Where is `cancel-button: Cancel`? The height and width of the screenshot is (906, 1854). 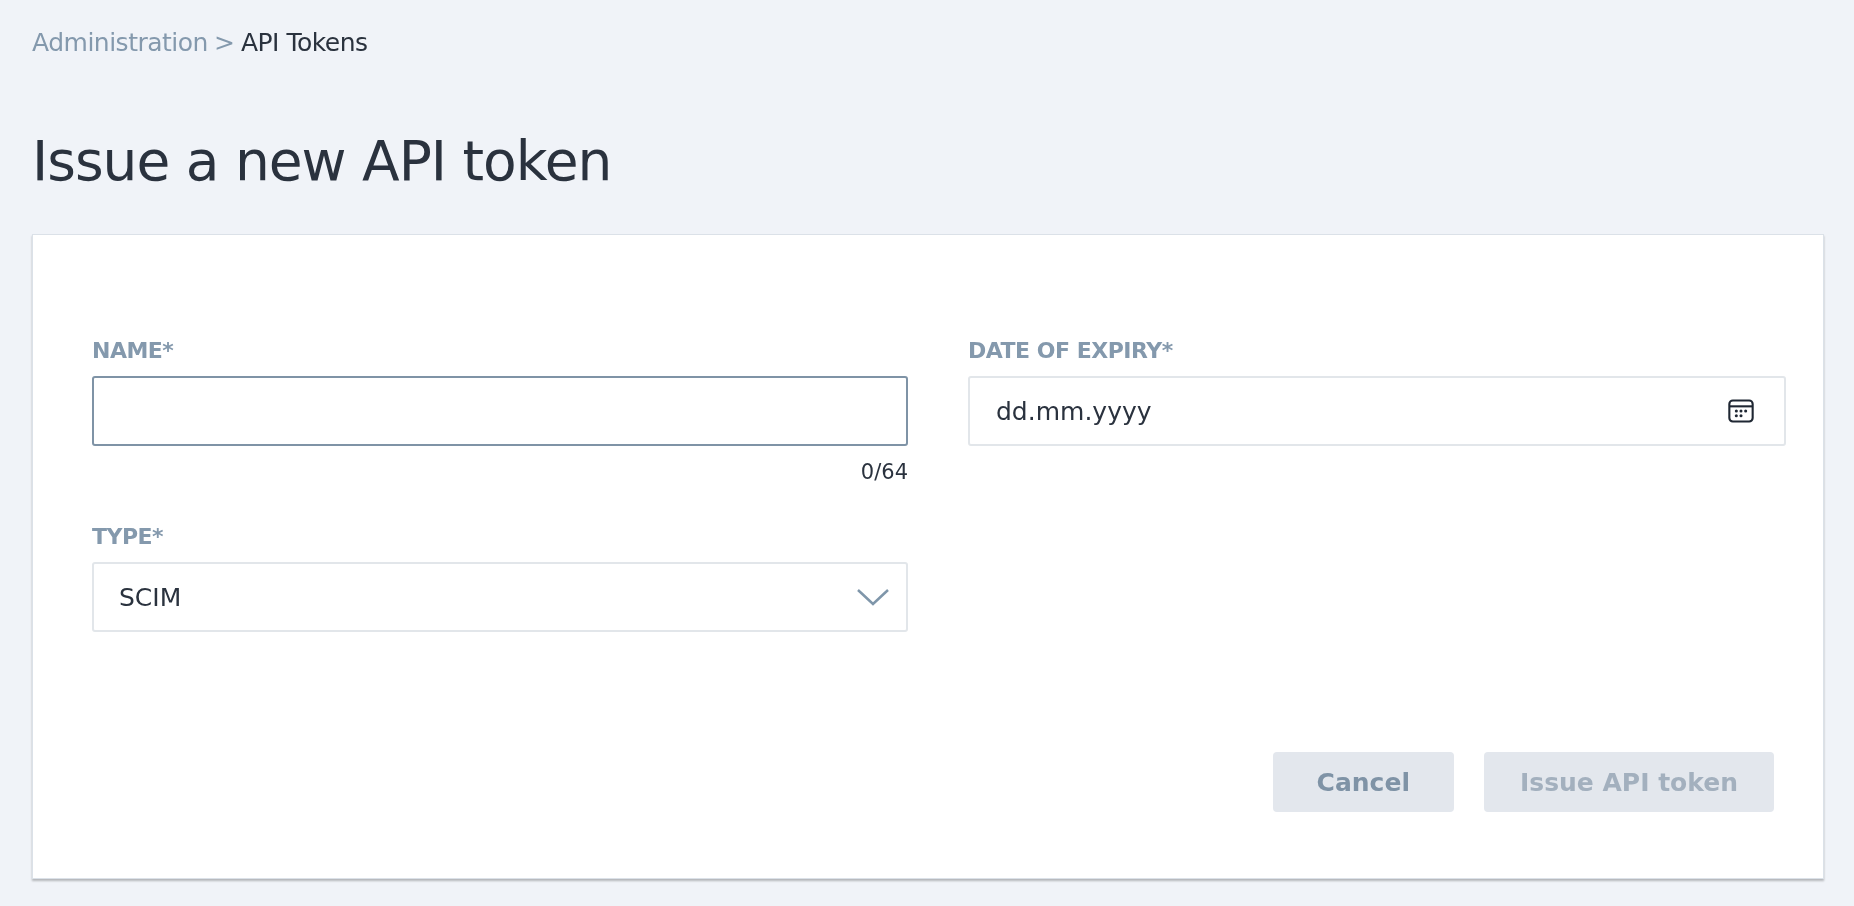
cancel-button: Cancel is located at coordinates (1363, 782).